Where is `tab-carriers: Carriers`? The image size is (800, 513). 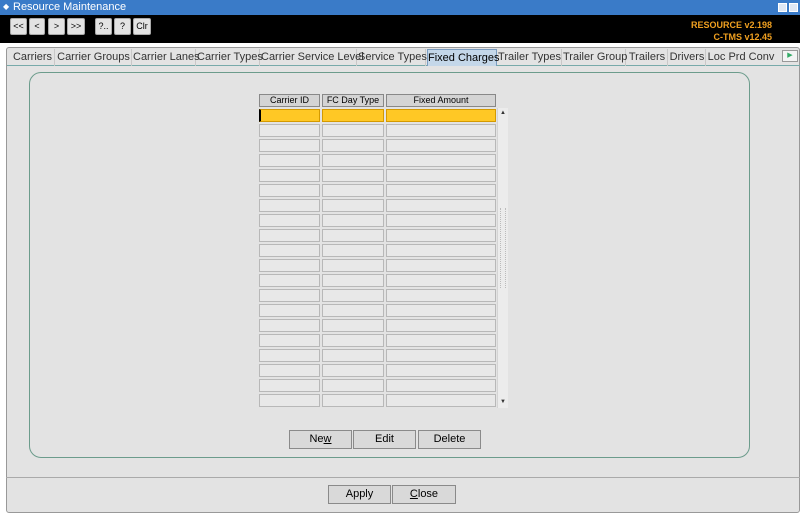 tab-carriers: Carriers is located at coordinates (33, 57).